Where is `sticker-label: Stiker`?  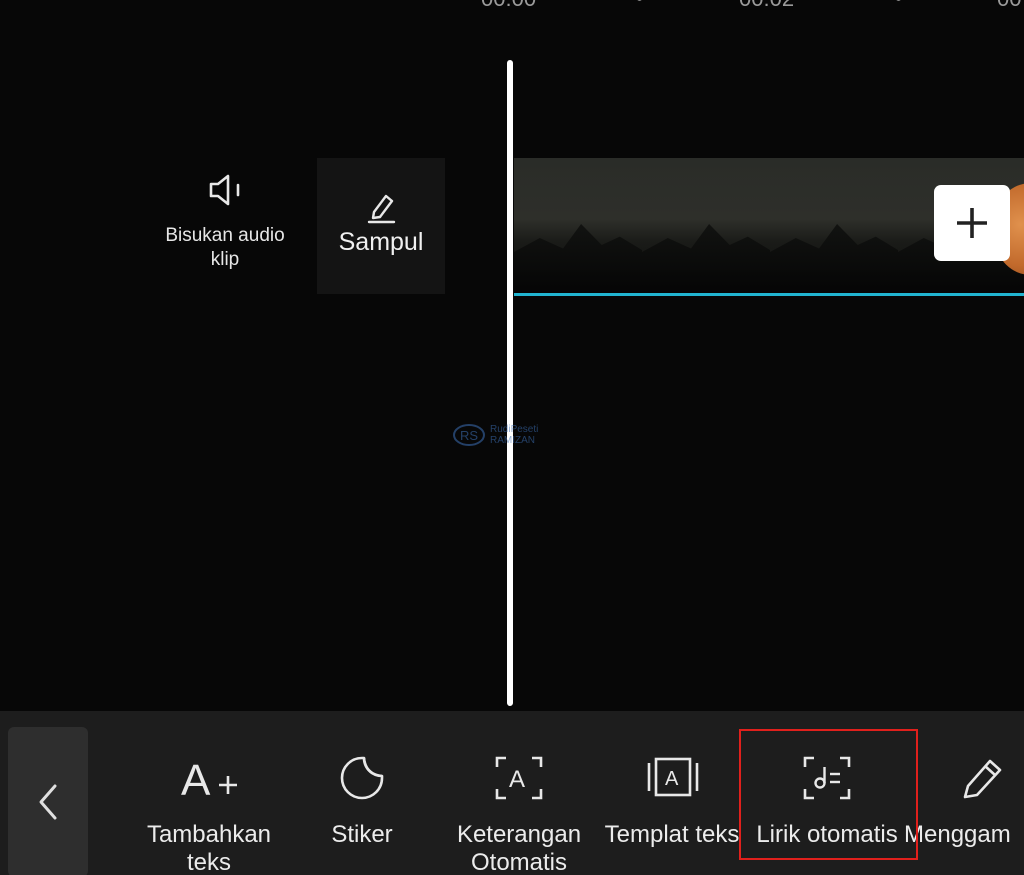
sticker-label: Stiker is located at coordinates (362, 834).